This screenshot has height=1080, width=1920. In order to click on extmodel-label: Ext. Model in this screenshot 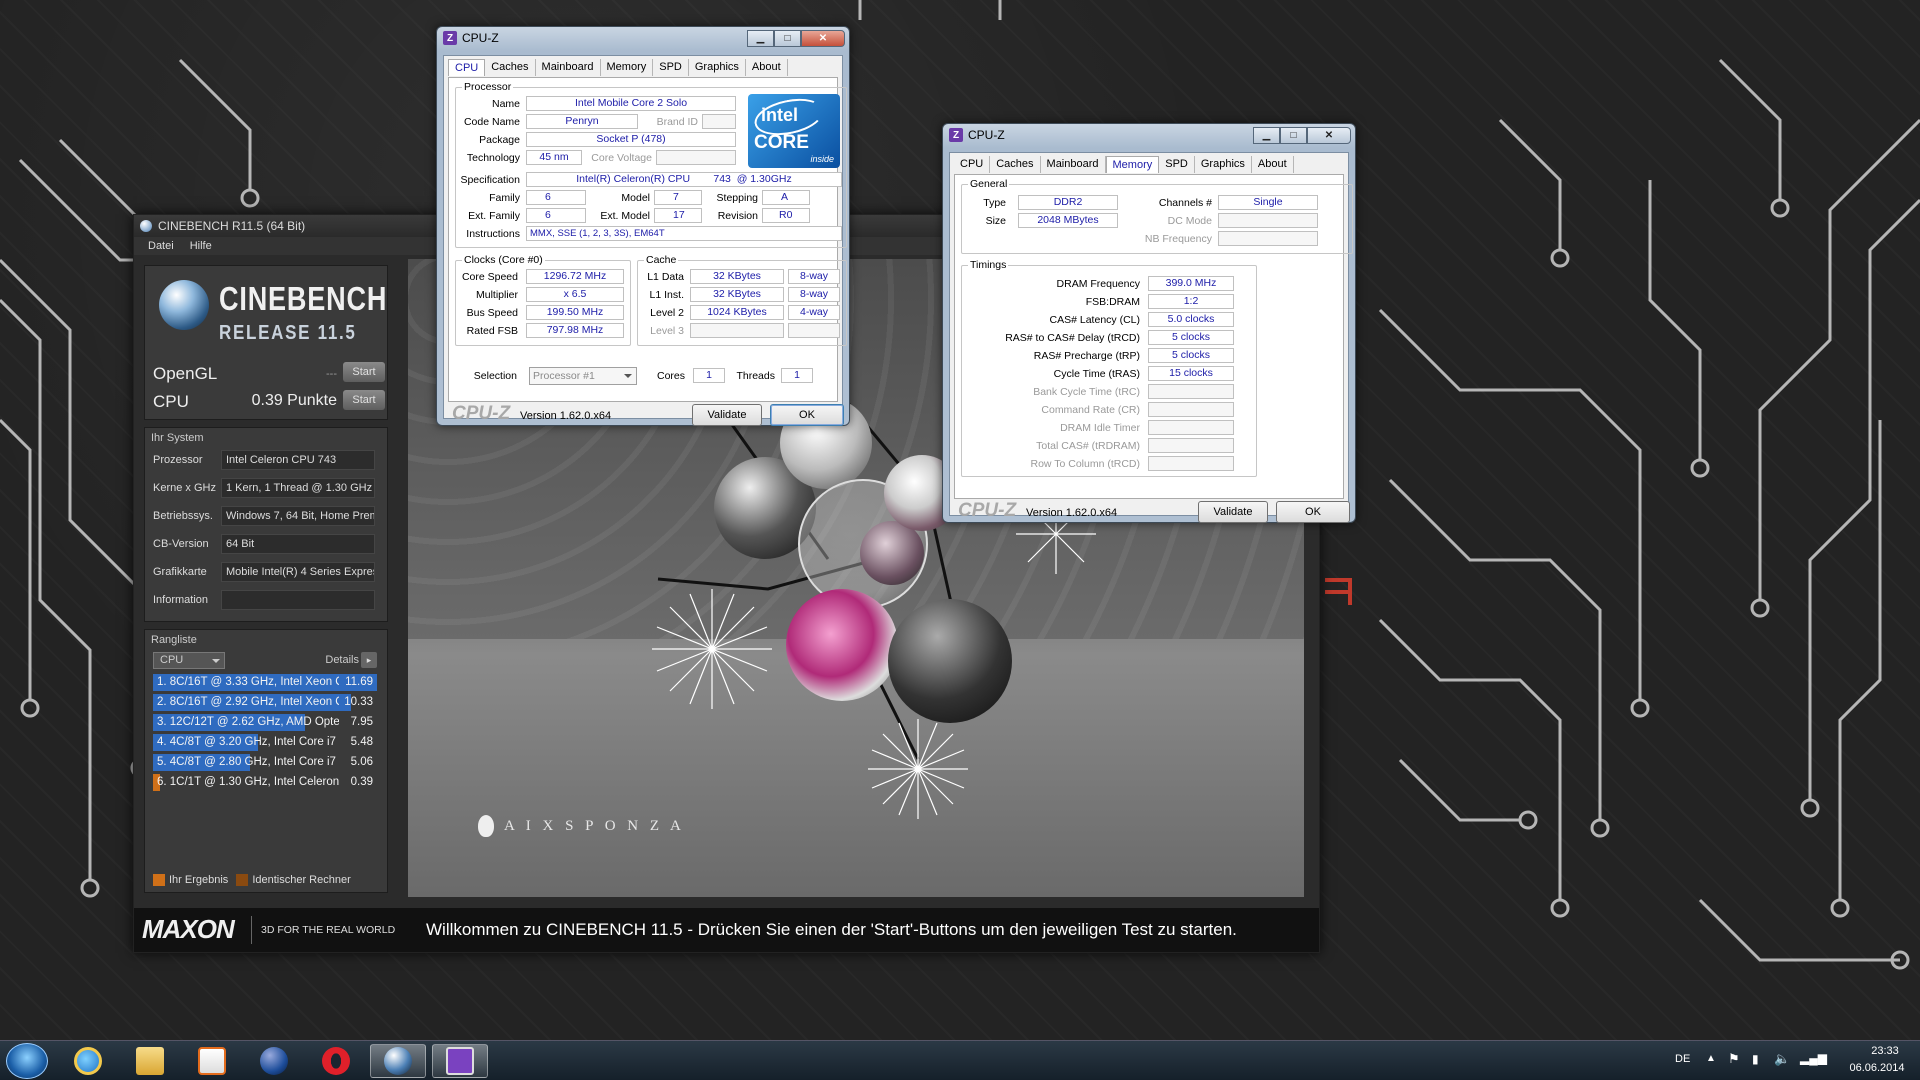, I will do `click(625, 216)`.